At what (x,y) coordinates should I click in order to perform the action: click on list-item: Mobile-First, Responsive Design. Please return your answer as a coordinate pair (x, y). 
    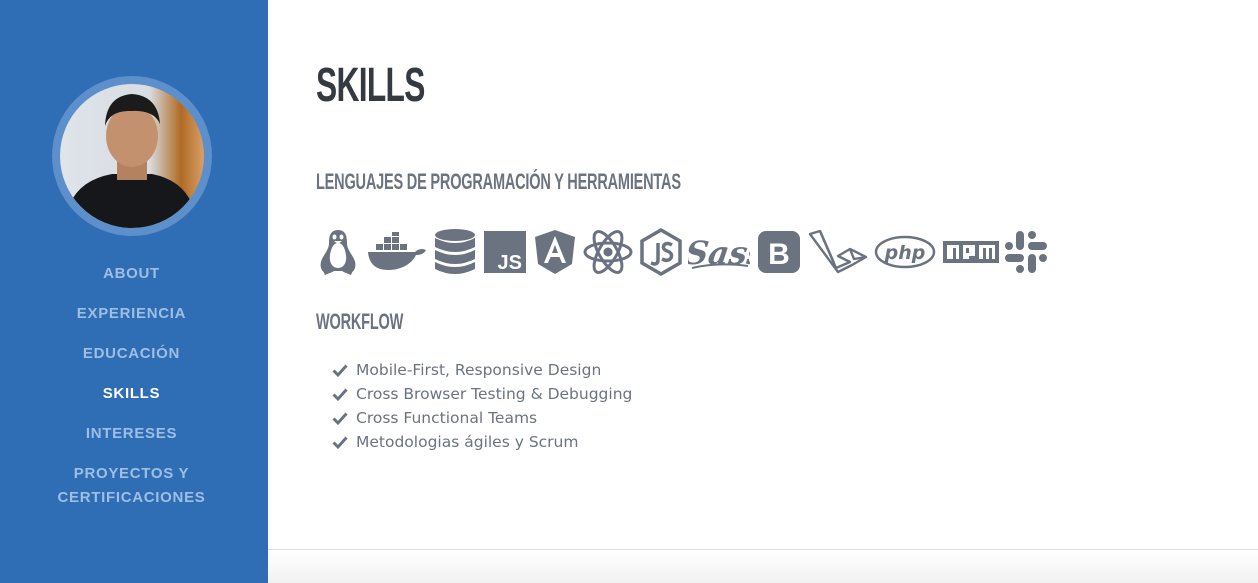
    Looking at the image, I should click on (482, 370).